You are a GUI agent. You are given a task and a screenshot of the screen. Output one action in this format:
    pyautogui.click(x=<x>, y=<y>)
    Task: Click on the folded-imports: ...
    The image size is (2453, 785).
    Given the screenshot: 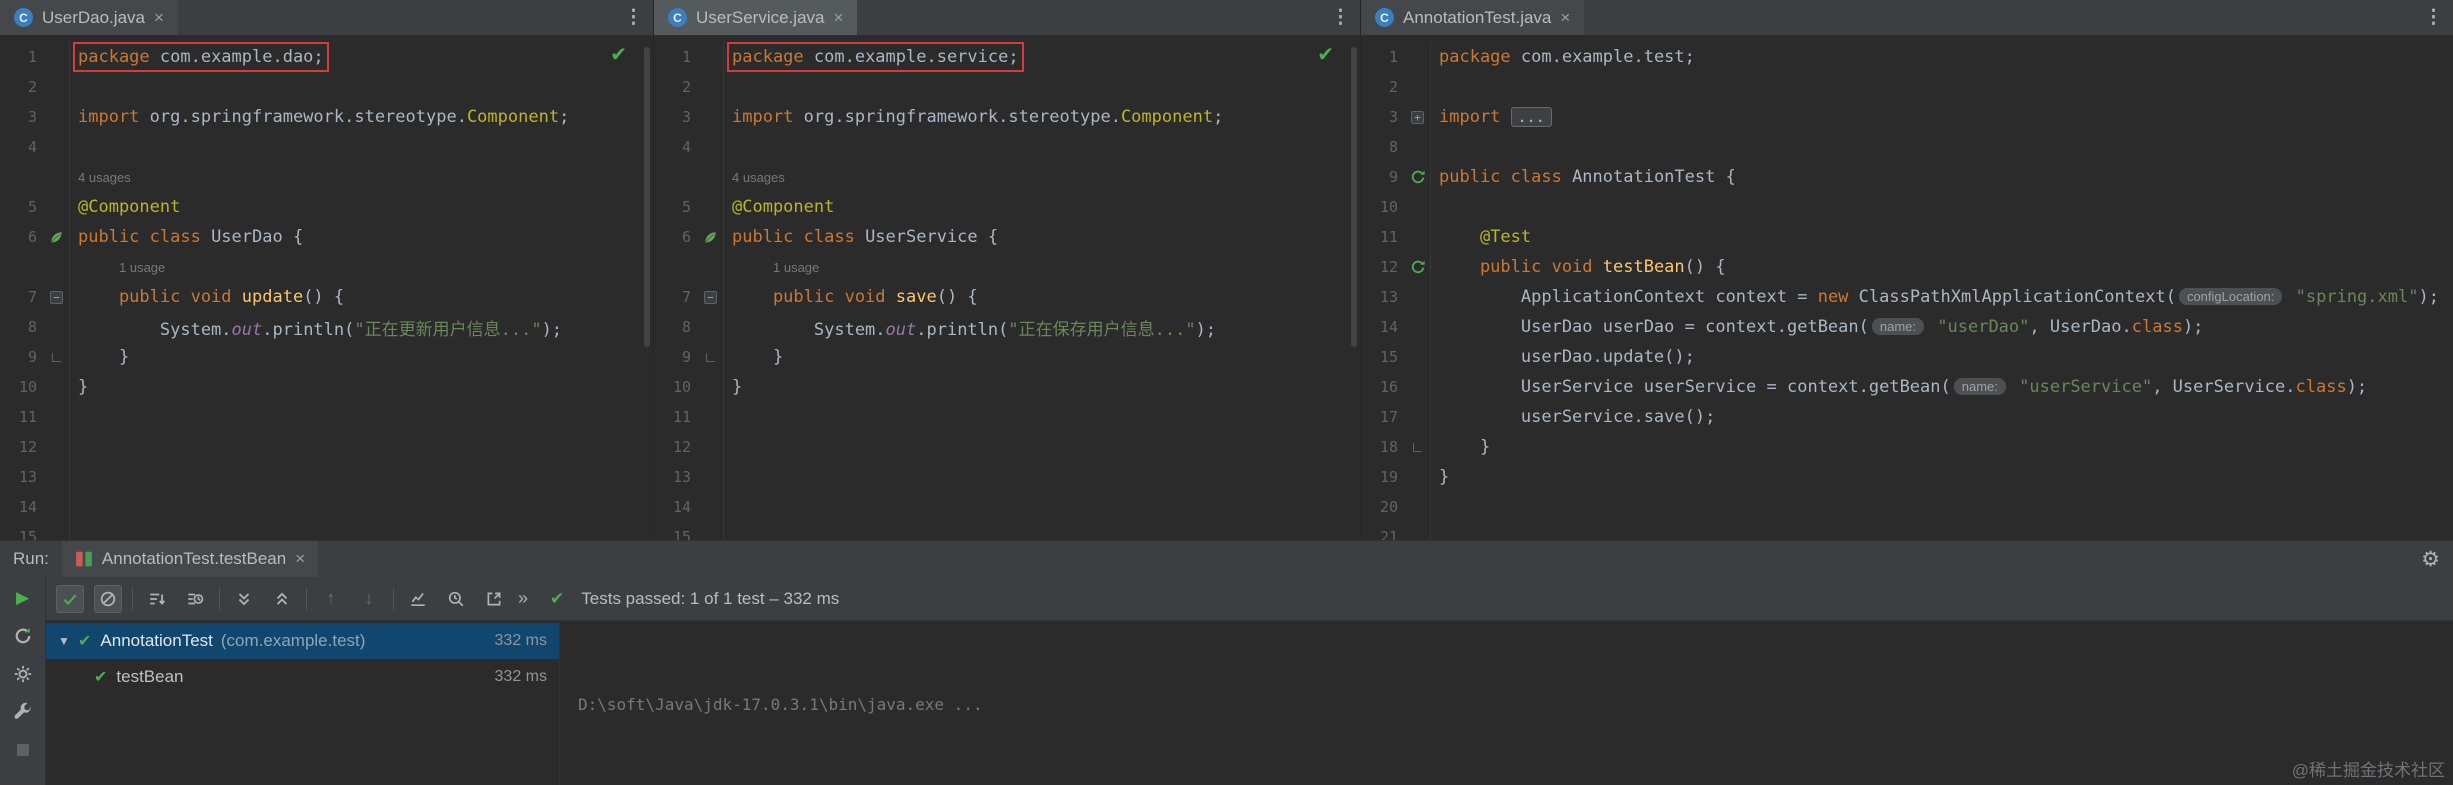 What is the action you would take?
    pyautogui.click(x=1531, y=117)
    